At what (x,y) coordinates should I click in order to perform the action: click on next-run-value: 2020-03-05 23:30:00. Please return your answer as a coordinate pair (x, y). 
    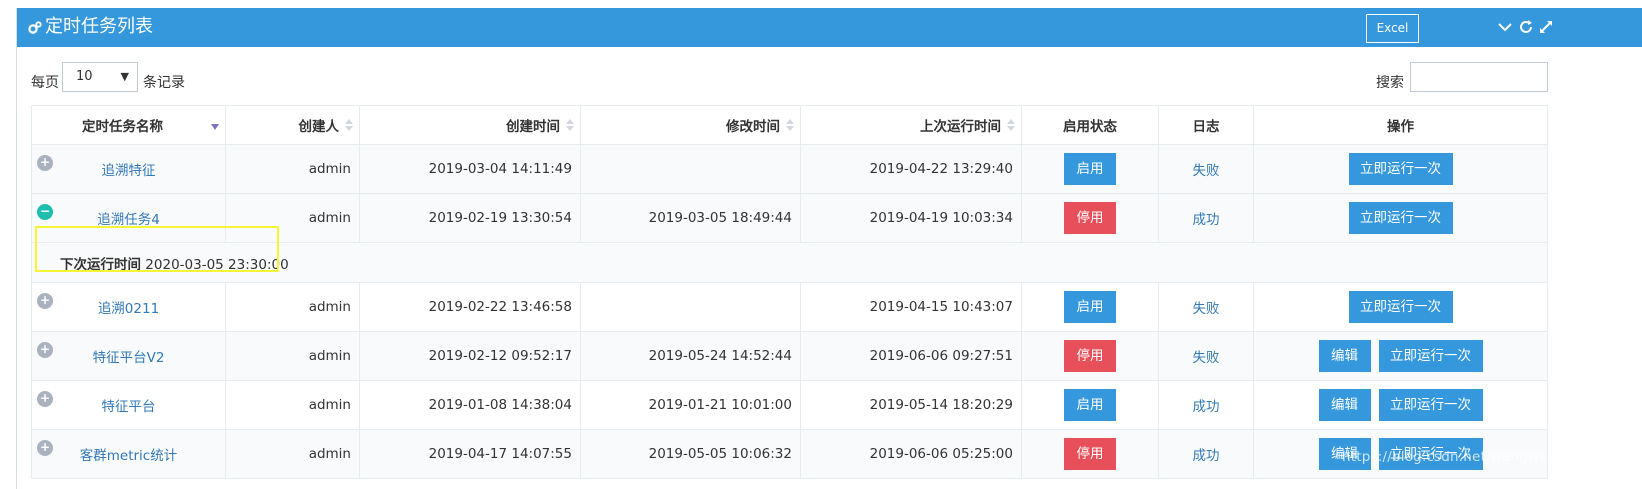
    Looking at the image, I should click on (217, 264).